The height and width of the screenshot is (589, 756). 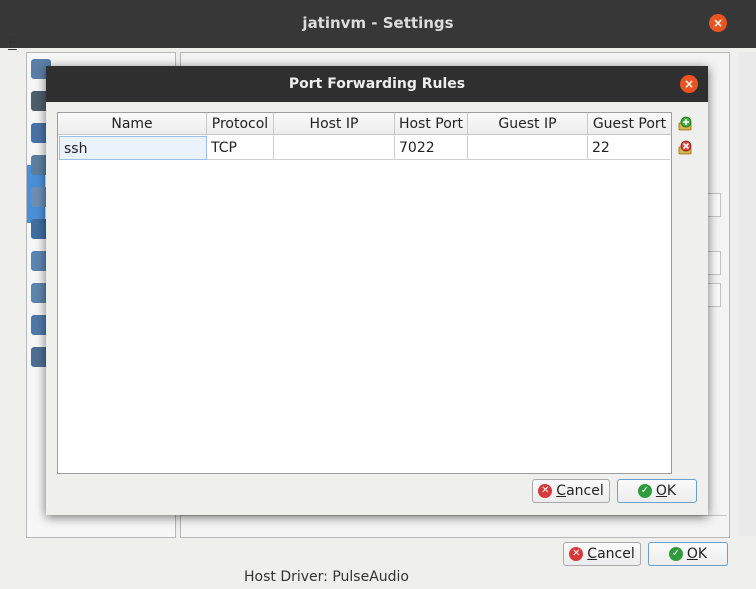 What do you see at coordinates (718, 23) in the screenshot?
I see `settings-close-icon: ×` at bounding box center [718, 23].